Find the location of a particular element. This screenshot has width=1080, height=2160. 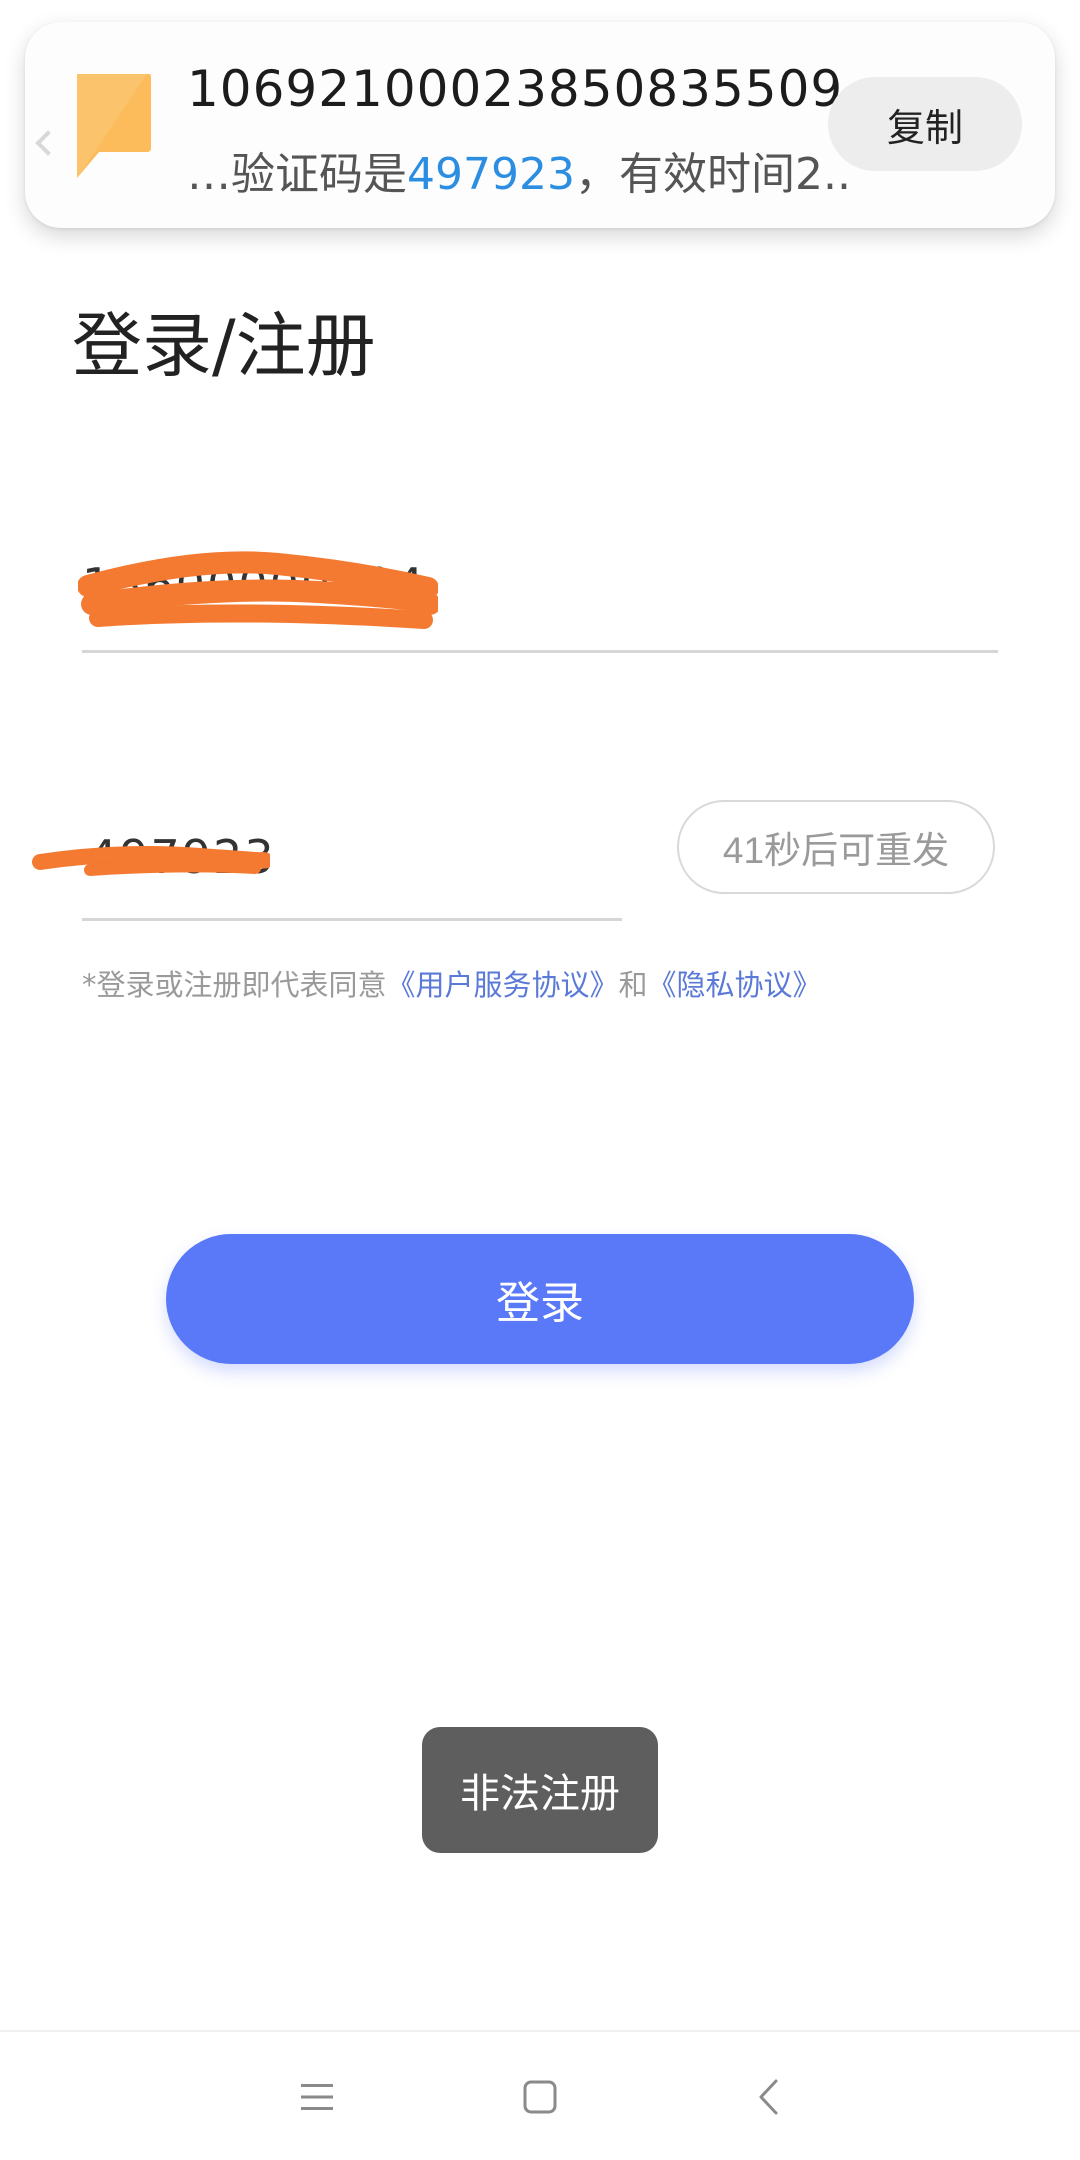

phone-input-value: 13600000004 is located at coordinates (254, 585).